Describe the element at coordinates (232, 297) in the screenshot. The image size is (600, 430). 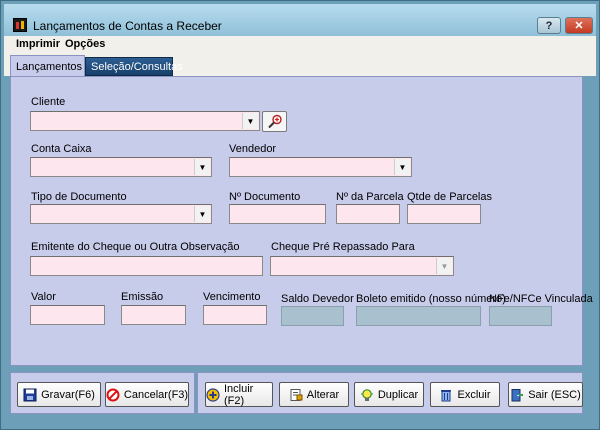
I see `vencimento-label: Vencimento` at that location.